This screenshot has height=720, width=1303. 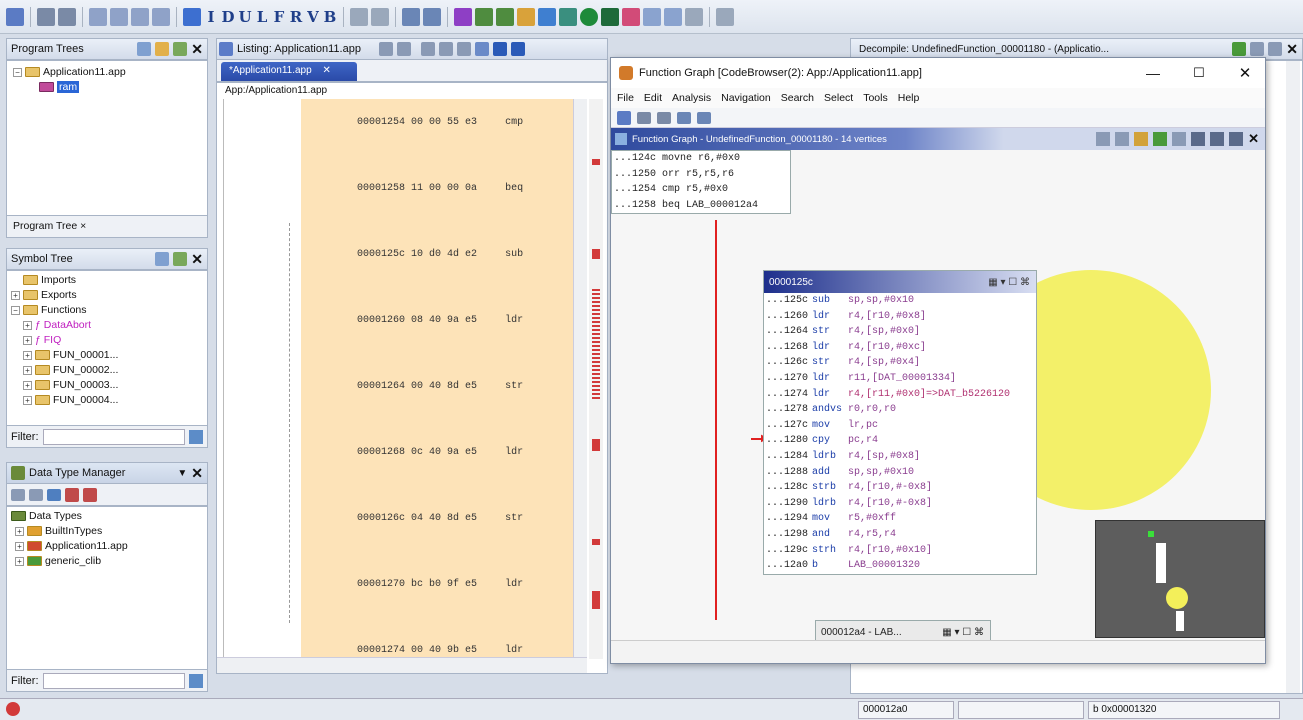 I want to click on tree-functions: − Functions, so click(x=107, y=310).